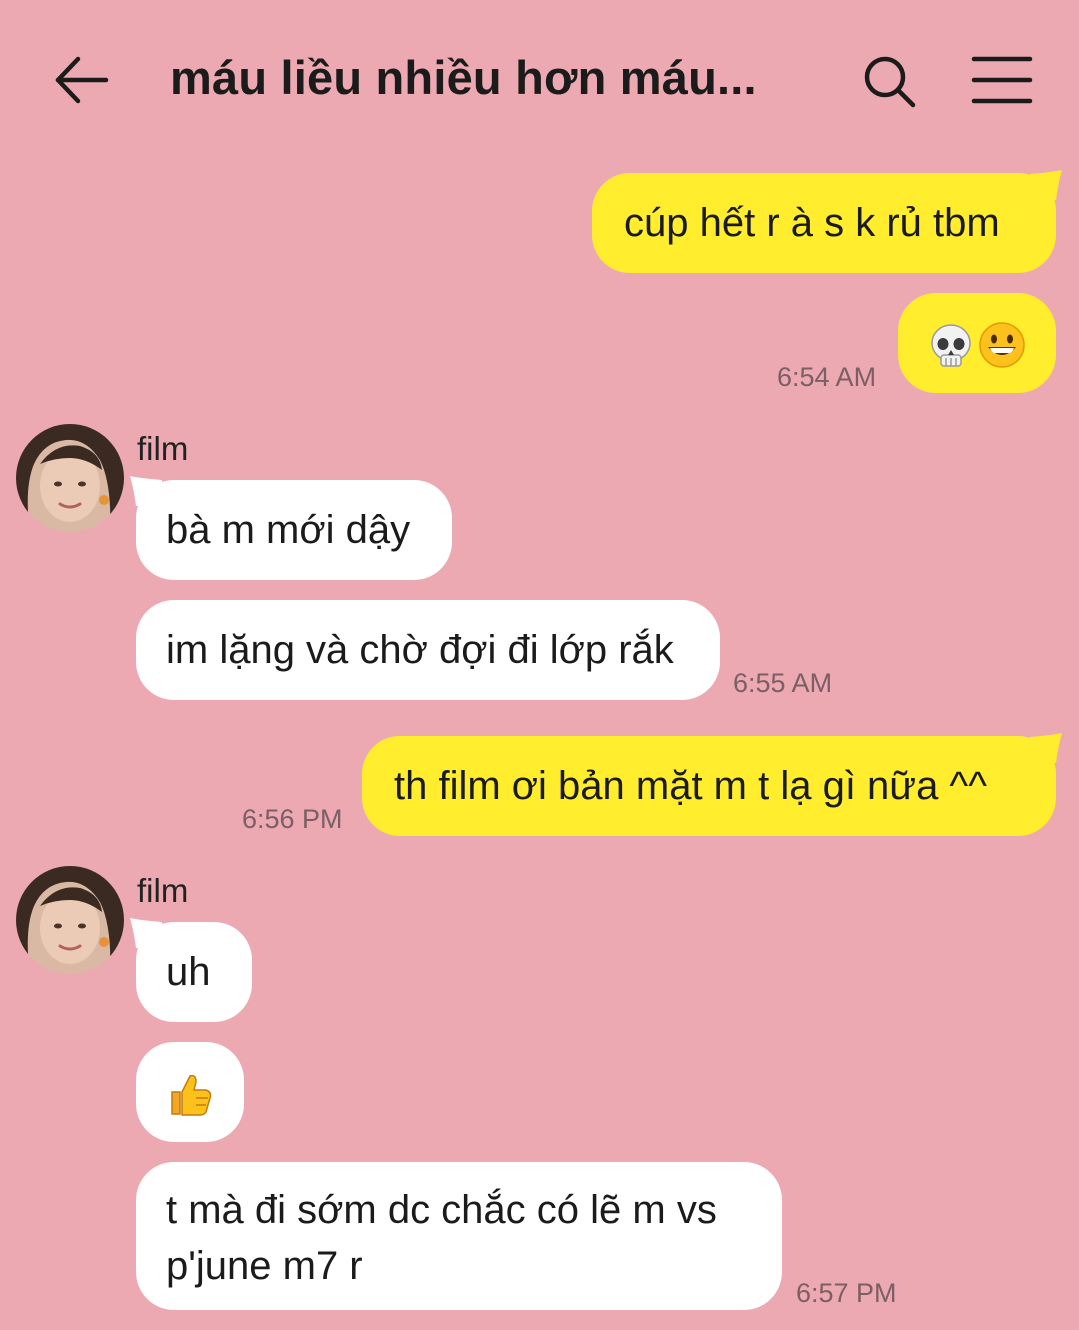 Image resolution: width=1079 pixels, height=1330 pixels. I want to click on arrow-left-icon, so click(82, 80).